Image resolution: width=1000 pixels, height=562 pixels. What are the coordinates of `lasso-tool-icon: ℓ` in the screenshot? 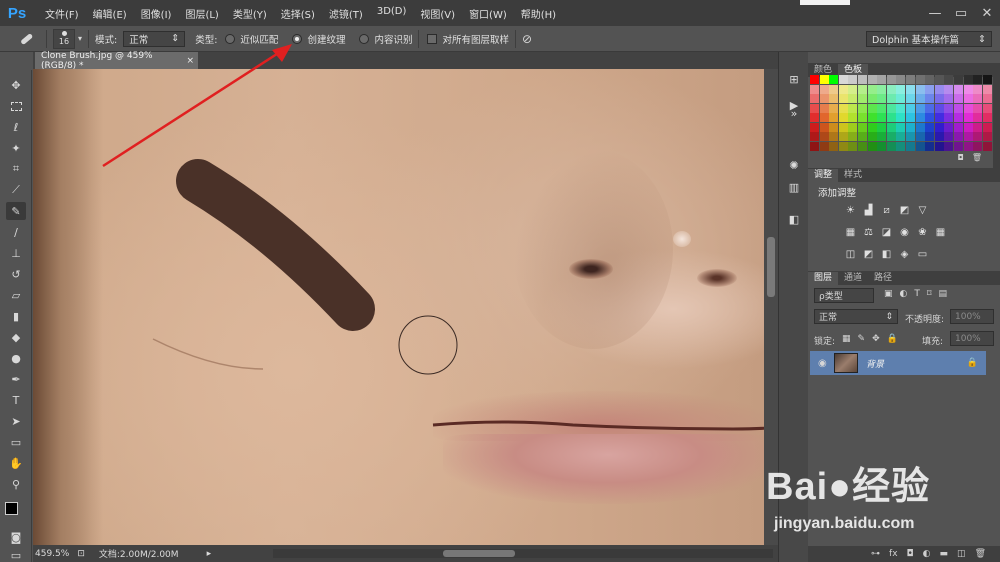 It's located at (16, 127).